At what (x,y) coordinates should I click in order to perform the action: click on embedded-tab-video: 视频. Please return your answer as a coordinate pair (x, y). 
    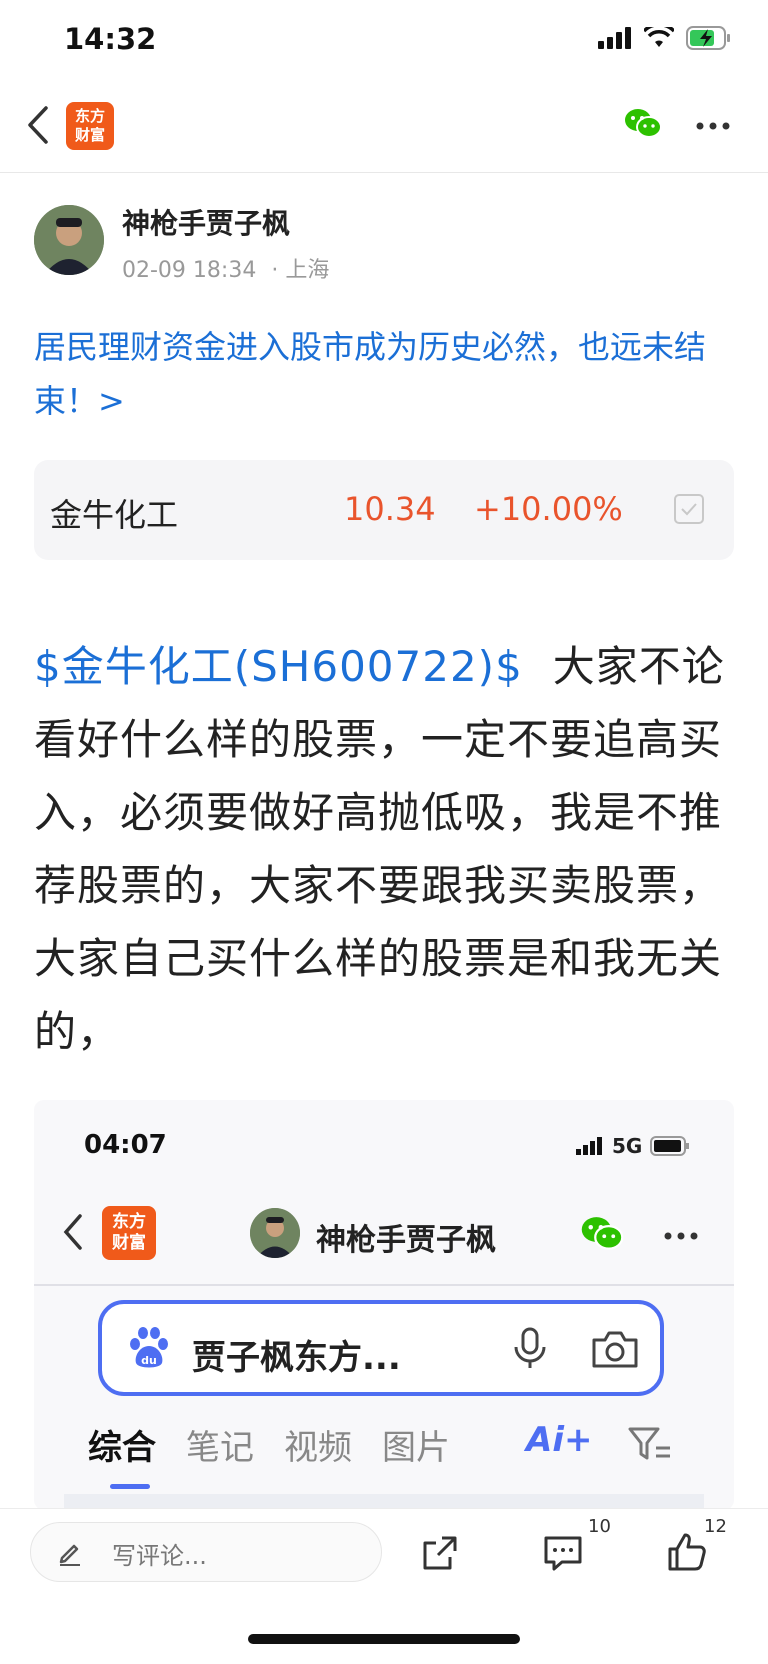
    Looking at the image, I should click on (318, 1448).